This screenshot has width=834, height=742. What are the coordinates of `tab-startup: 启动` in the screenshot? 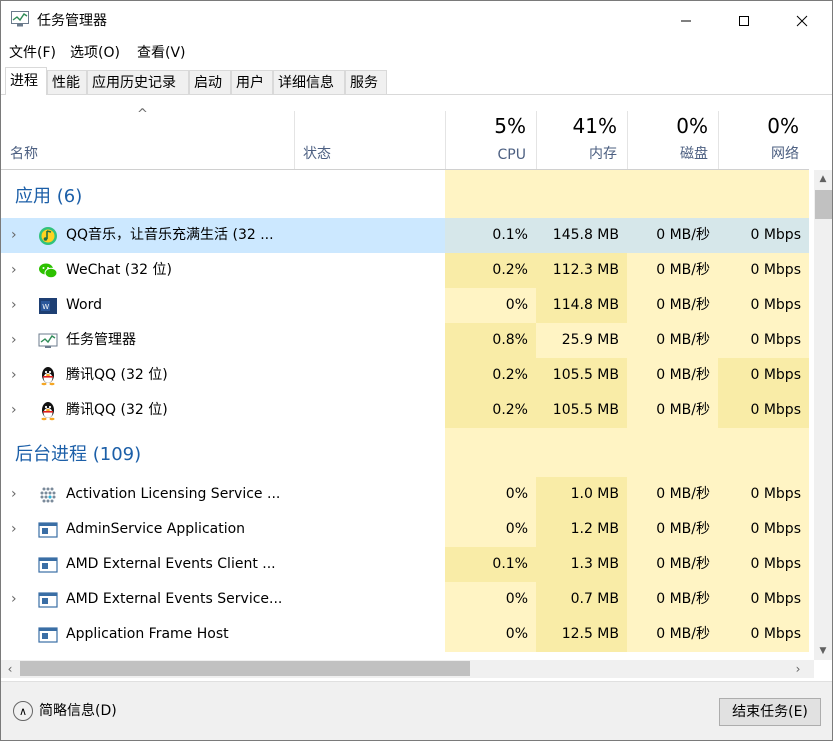 It's located at (210, 82).